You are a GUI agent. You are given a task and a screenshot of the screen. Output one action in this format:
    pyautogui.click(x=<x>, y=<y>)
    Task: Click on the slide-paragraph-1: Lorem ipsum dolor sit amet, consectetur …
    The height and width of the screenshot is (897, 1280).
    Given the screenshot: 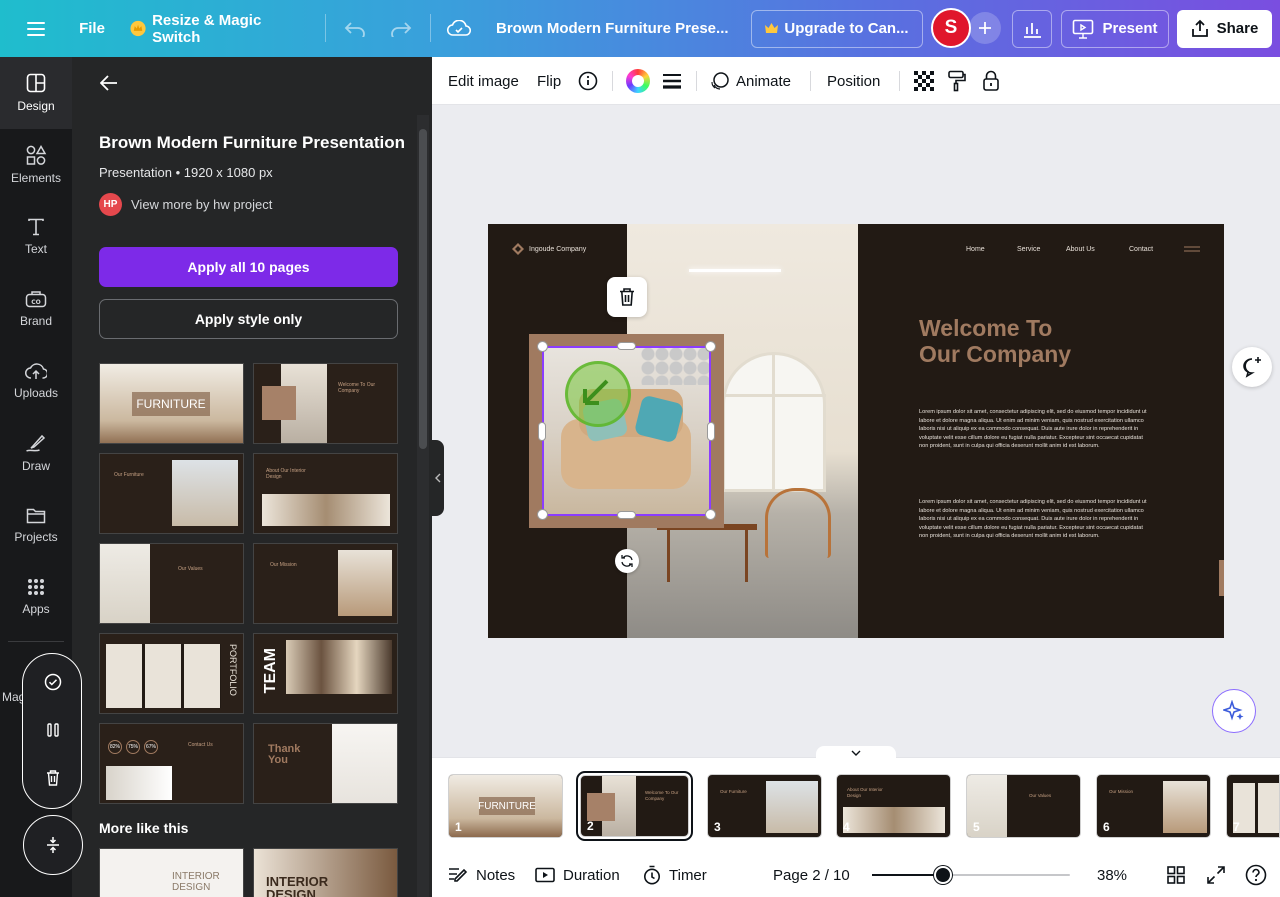 What is the action you would take?
    pyautogui.click(x=1034, y=429)
    